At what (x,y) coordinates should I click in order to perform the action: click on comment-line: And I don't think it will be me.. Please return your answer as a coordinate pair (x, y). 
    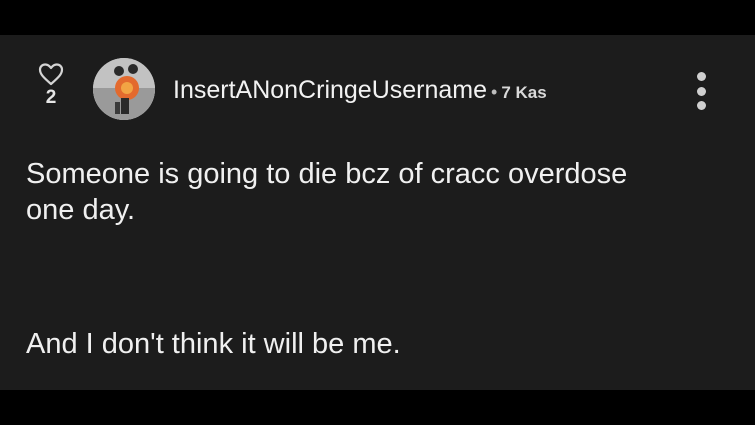
    Looking at the image, I should click on (213, 344).